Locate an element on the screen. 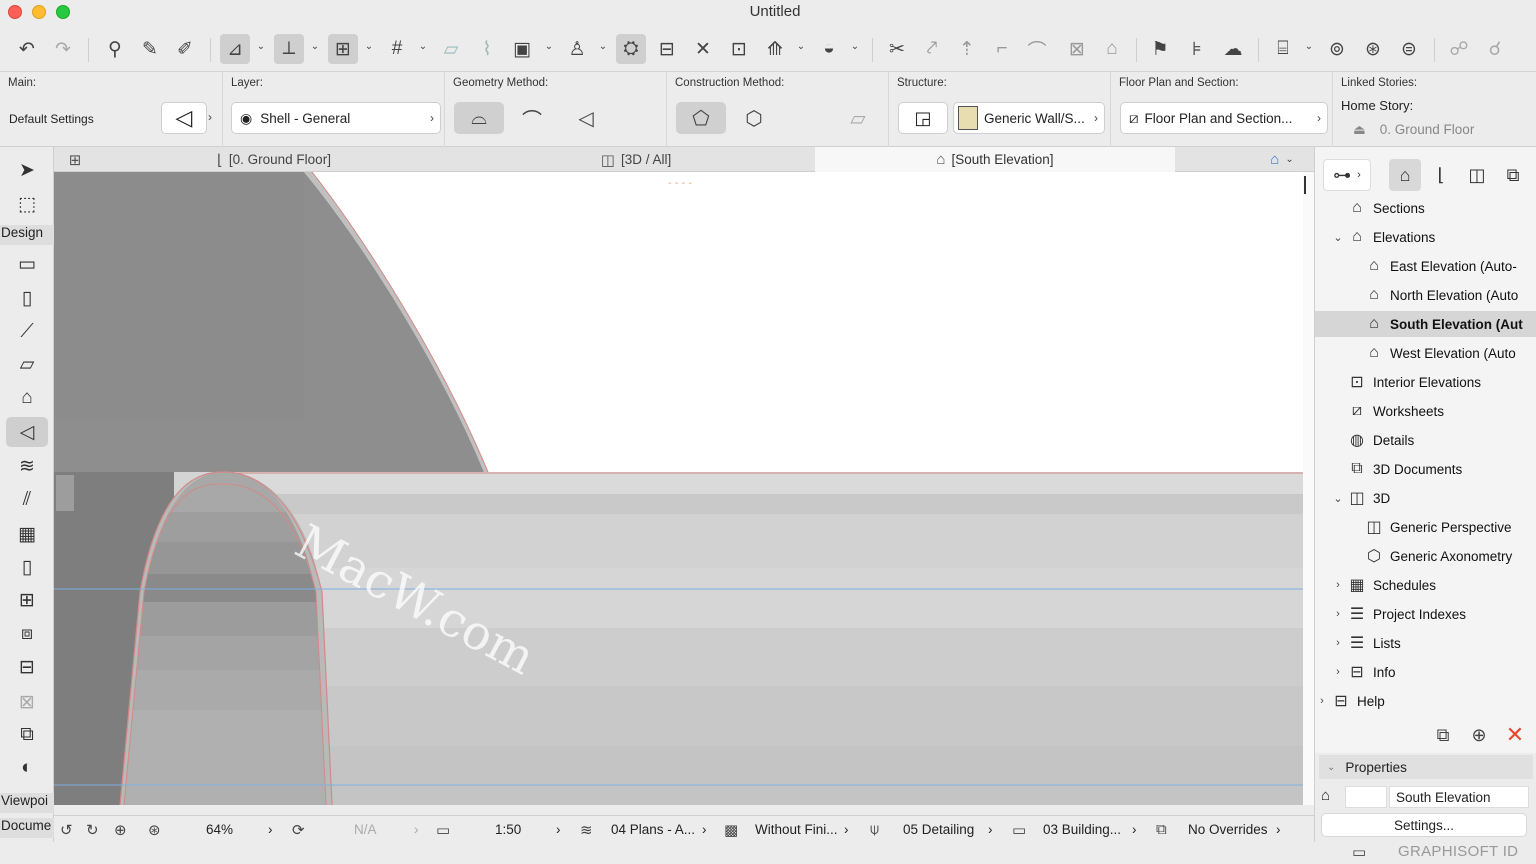  nav-item-generic-axonometry: ⬡ Generic Axonometry is located at coordinates (1442, 556).